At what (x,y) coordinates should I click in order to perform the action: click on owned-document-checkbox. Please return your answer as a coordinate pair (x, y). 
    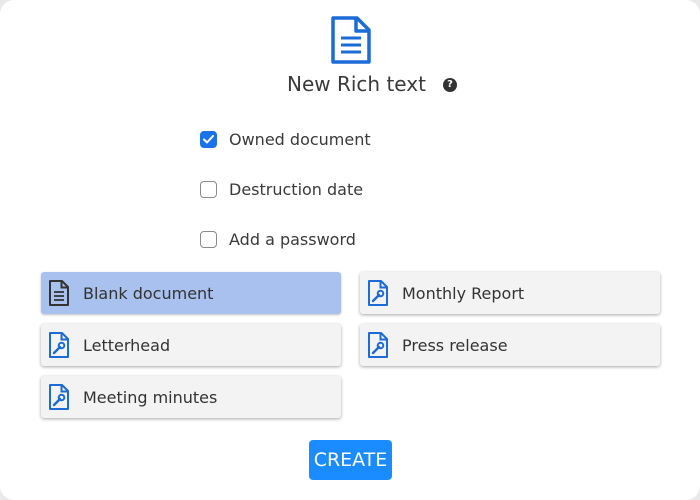
    Looking at the image, I should click on (208, 139).